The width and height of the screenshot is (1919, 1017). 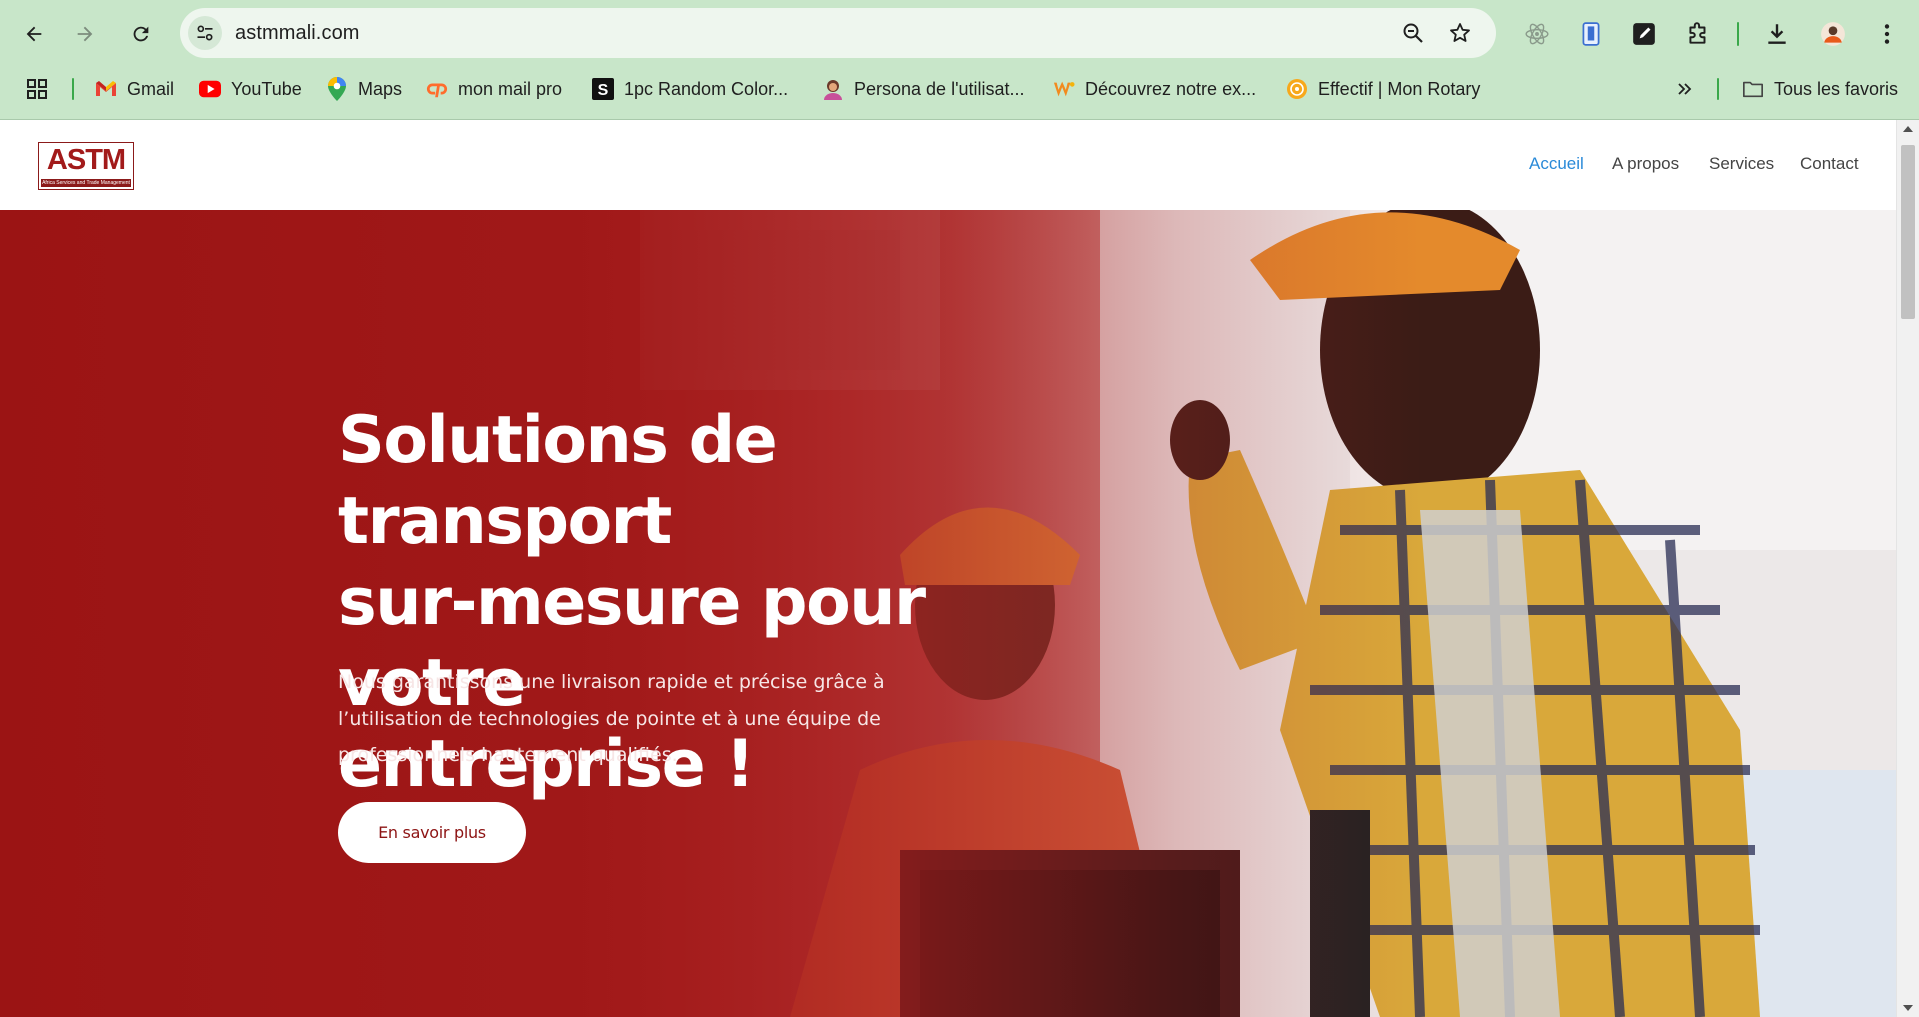 I want to click on avatar-icon, so click(x=1833, y=34).